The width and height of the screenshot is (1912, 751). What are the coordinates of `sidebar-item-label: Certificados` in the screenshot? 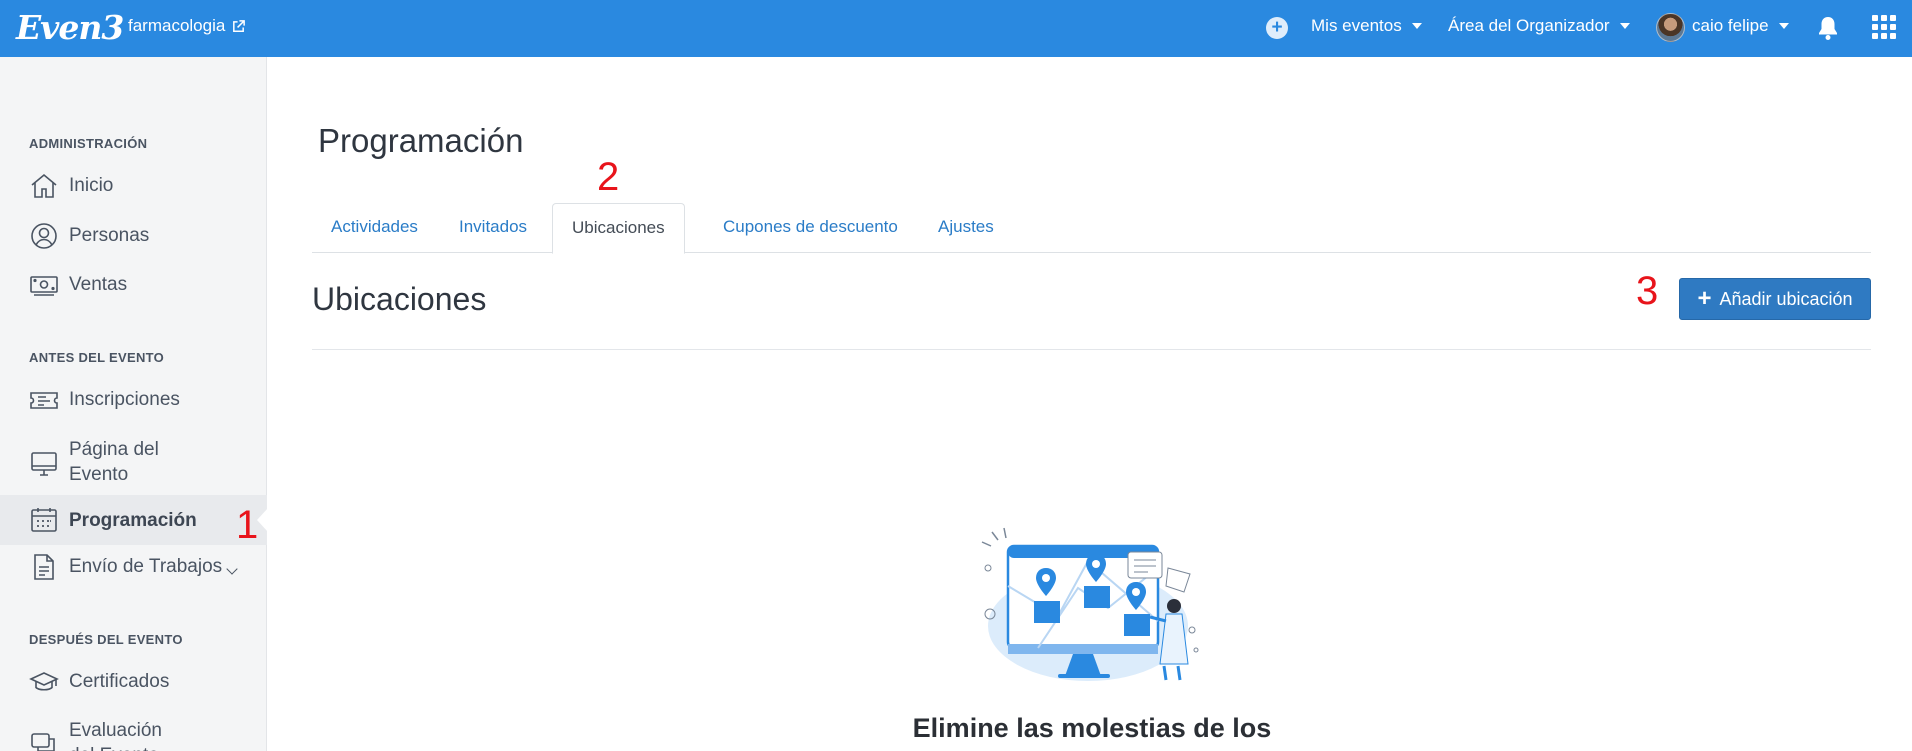 It's located at (119, 681).